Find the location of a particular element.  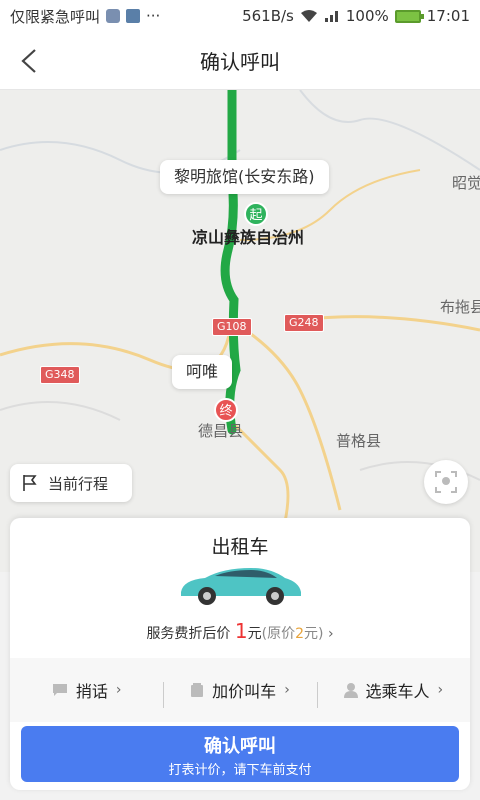

map-label-county-end: 德昌县 is located at coordinates (221, 431).